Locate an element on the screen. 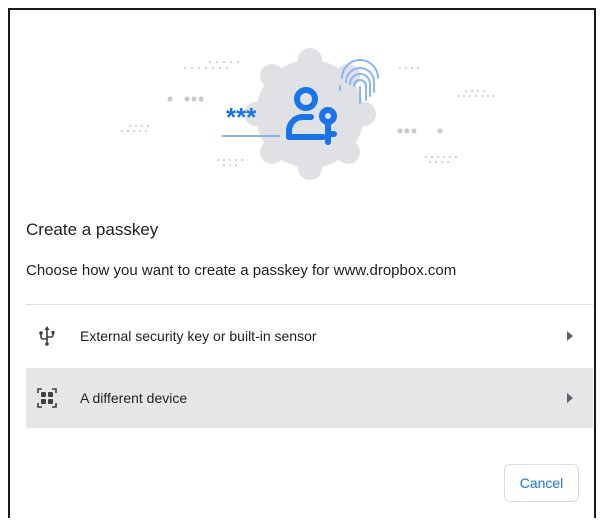 This screenshot has width=606, height=523. option-security-key-label: External security key or built-in sensor is located at coordinates (198, 336).